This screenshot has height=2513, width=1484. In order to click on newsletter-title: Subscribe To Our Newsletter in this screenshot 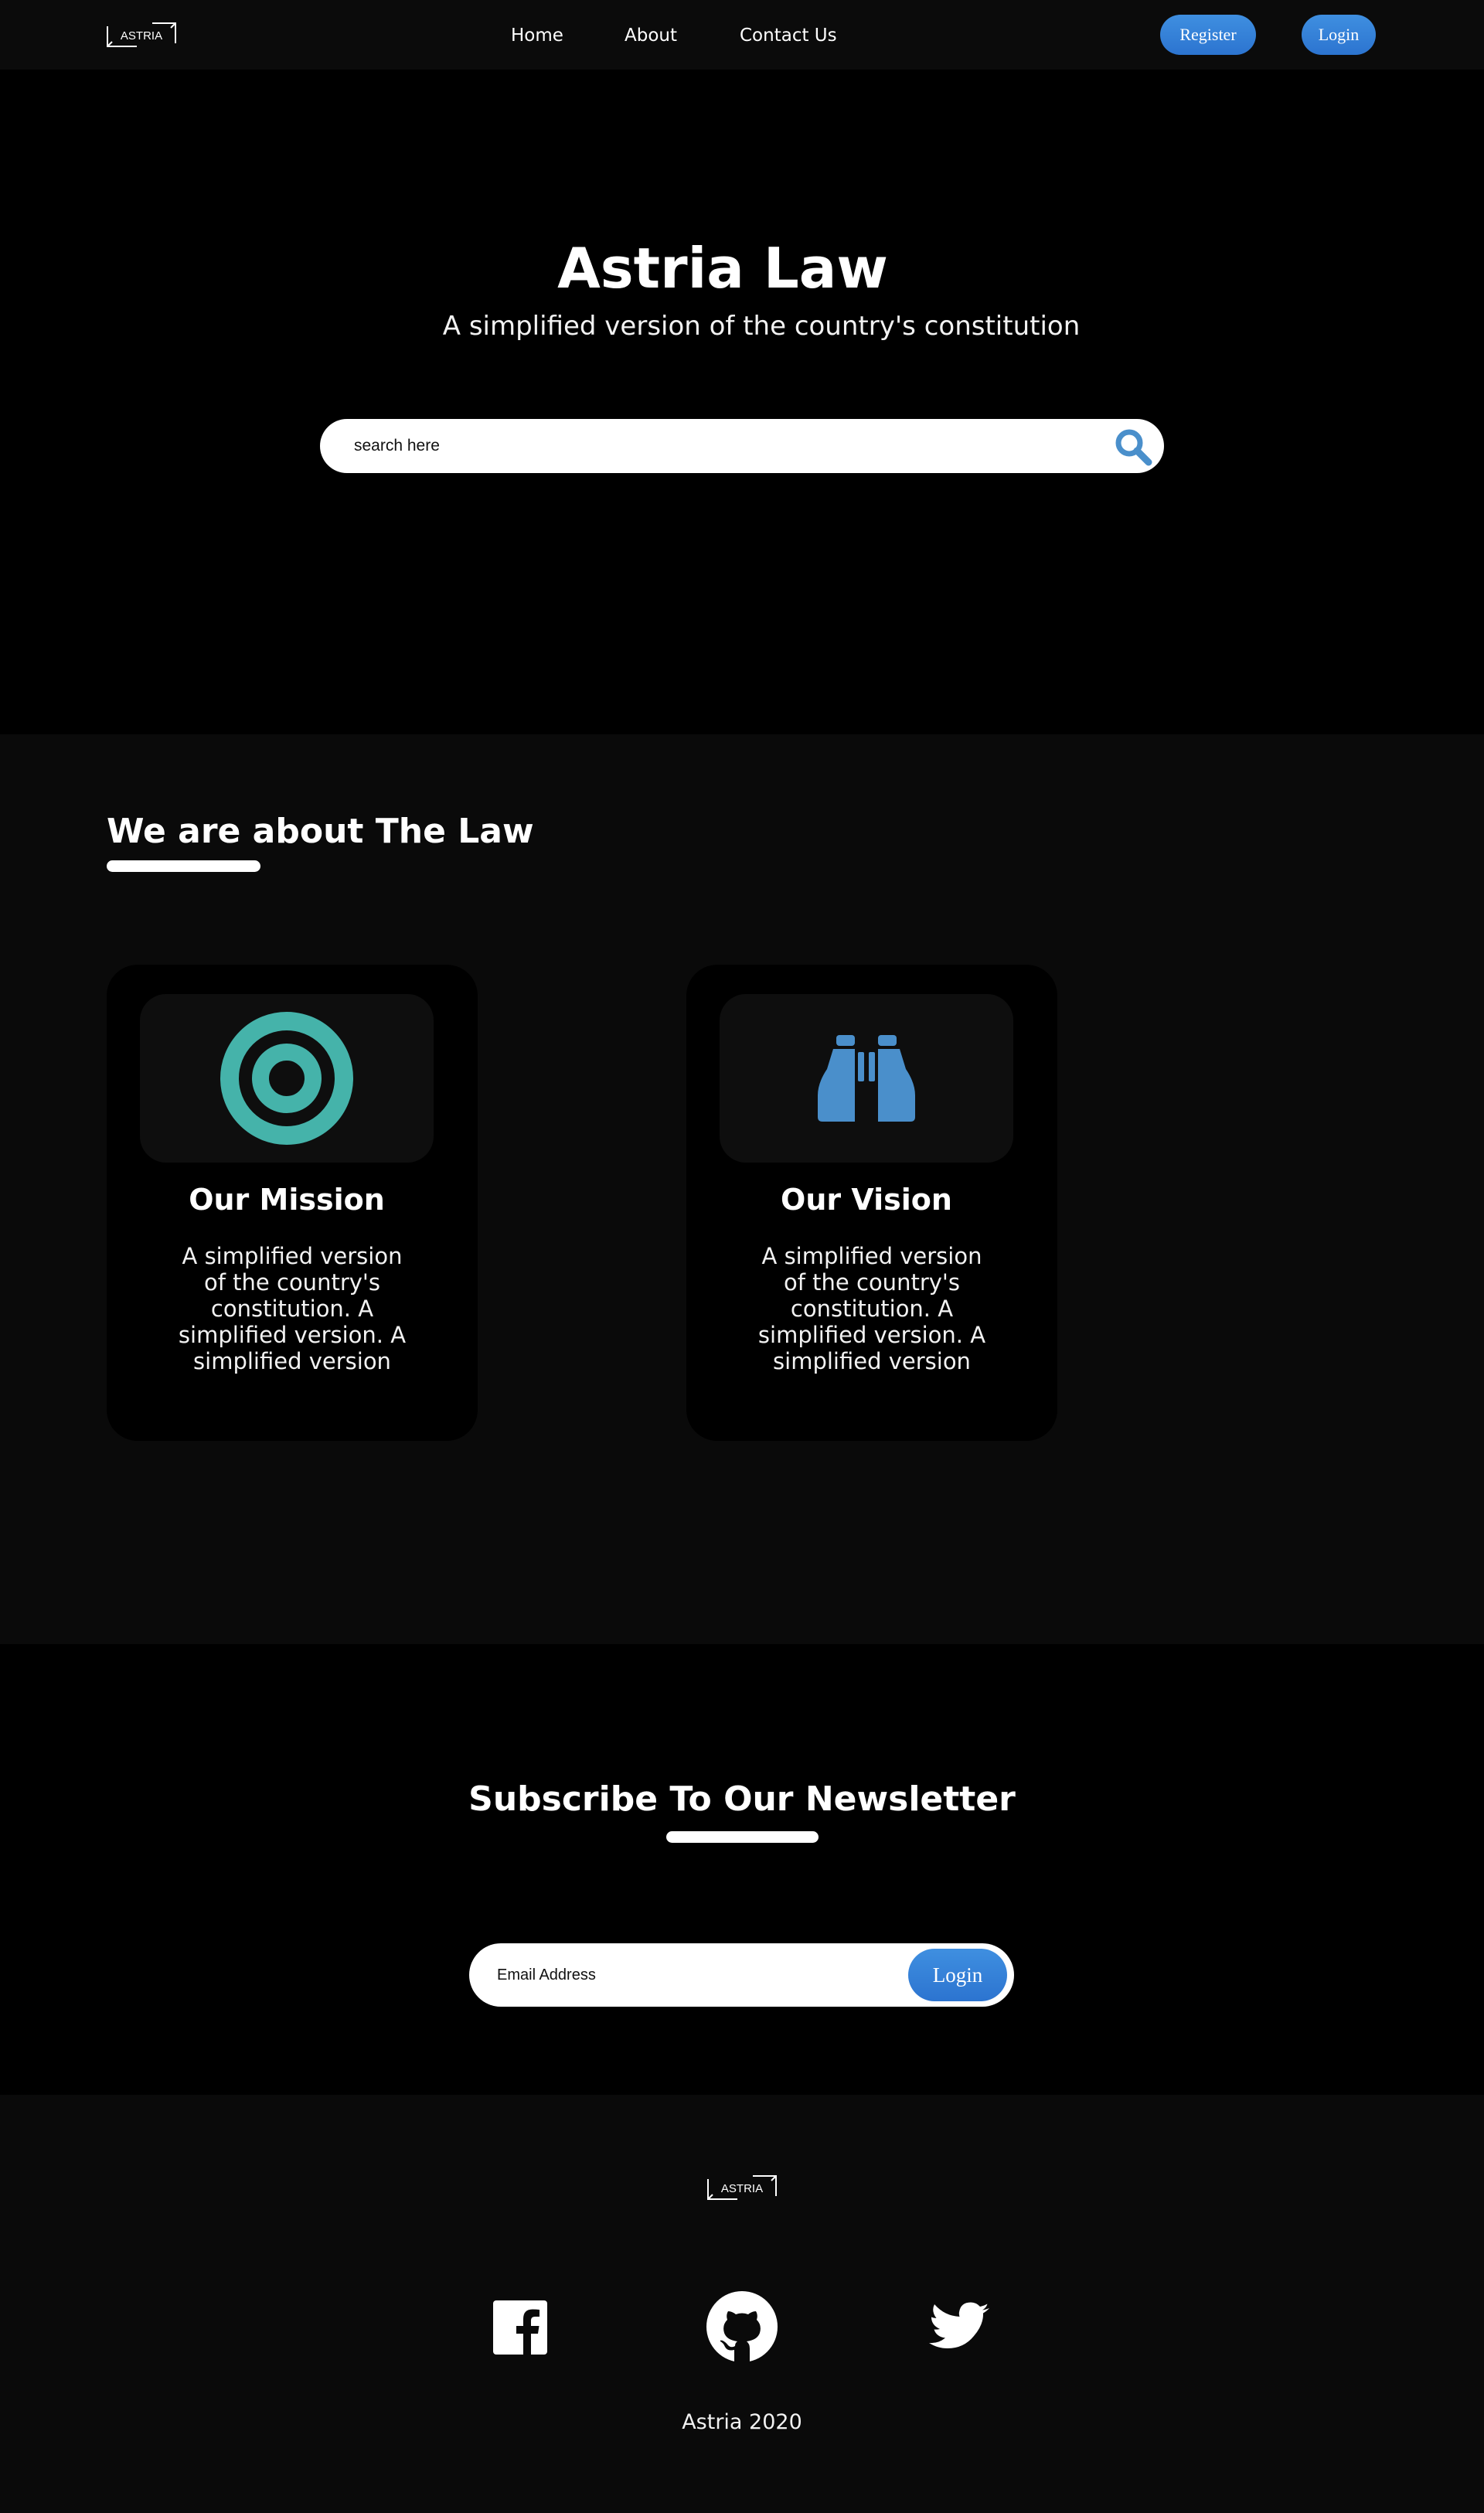, I will do `click(742, 1799)`.